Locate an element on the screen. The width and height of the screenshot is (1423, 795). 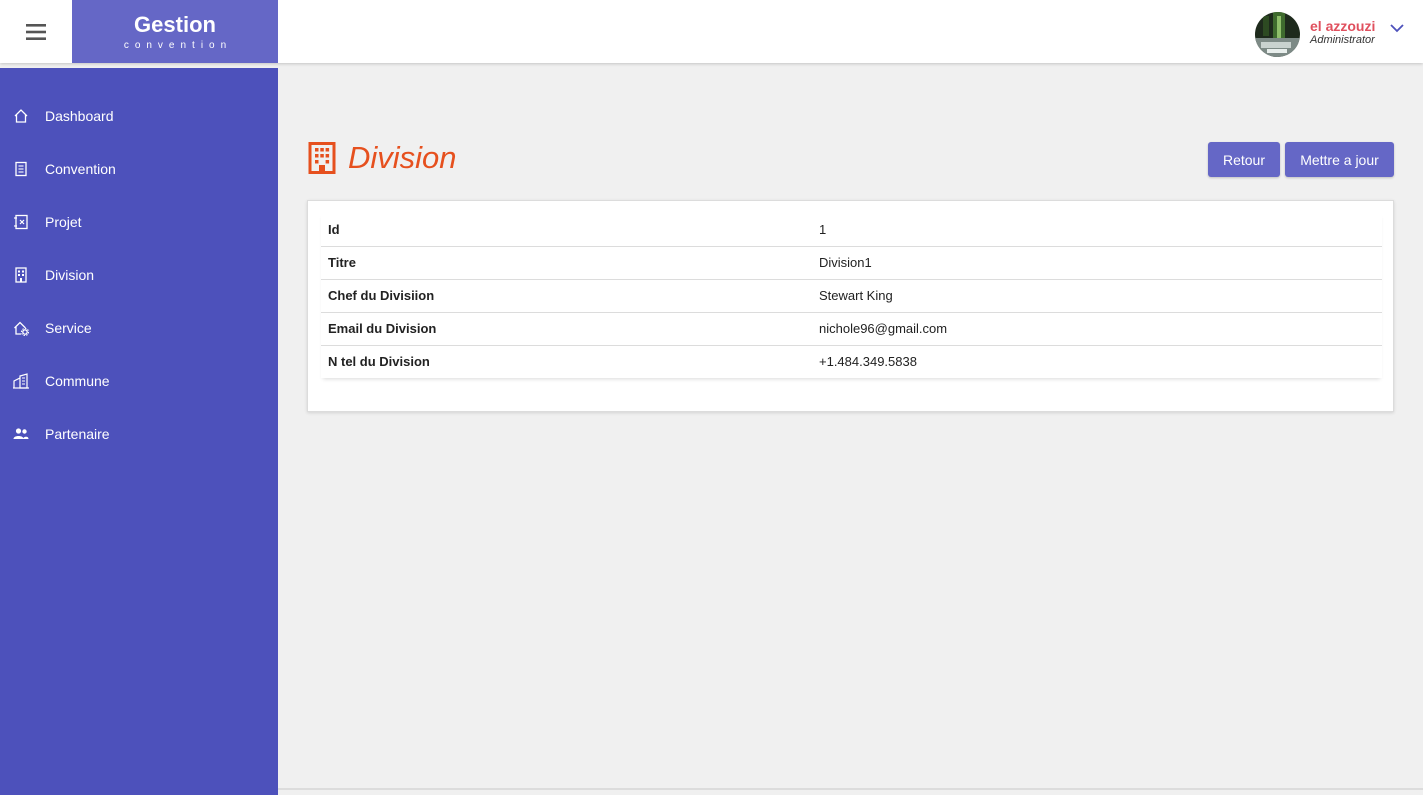
table-row: Id 1 is located at coordinates (851, 230).